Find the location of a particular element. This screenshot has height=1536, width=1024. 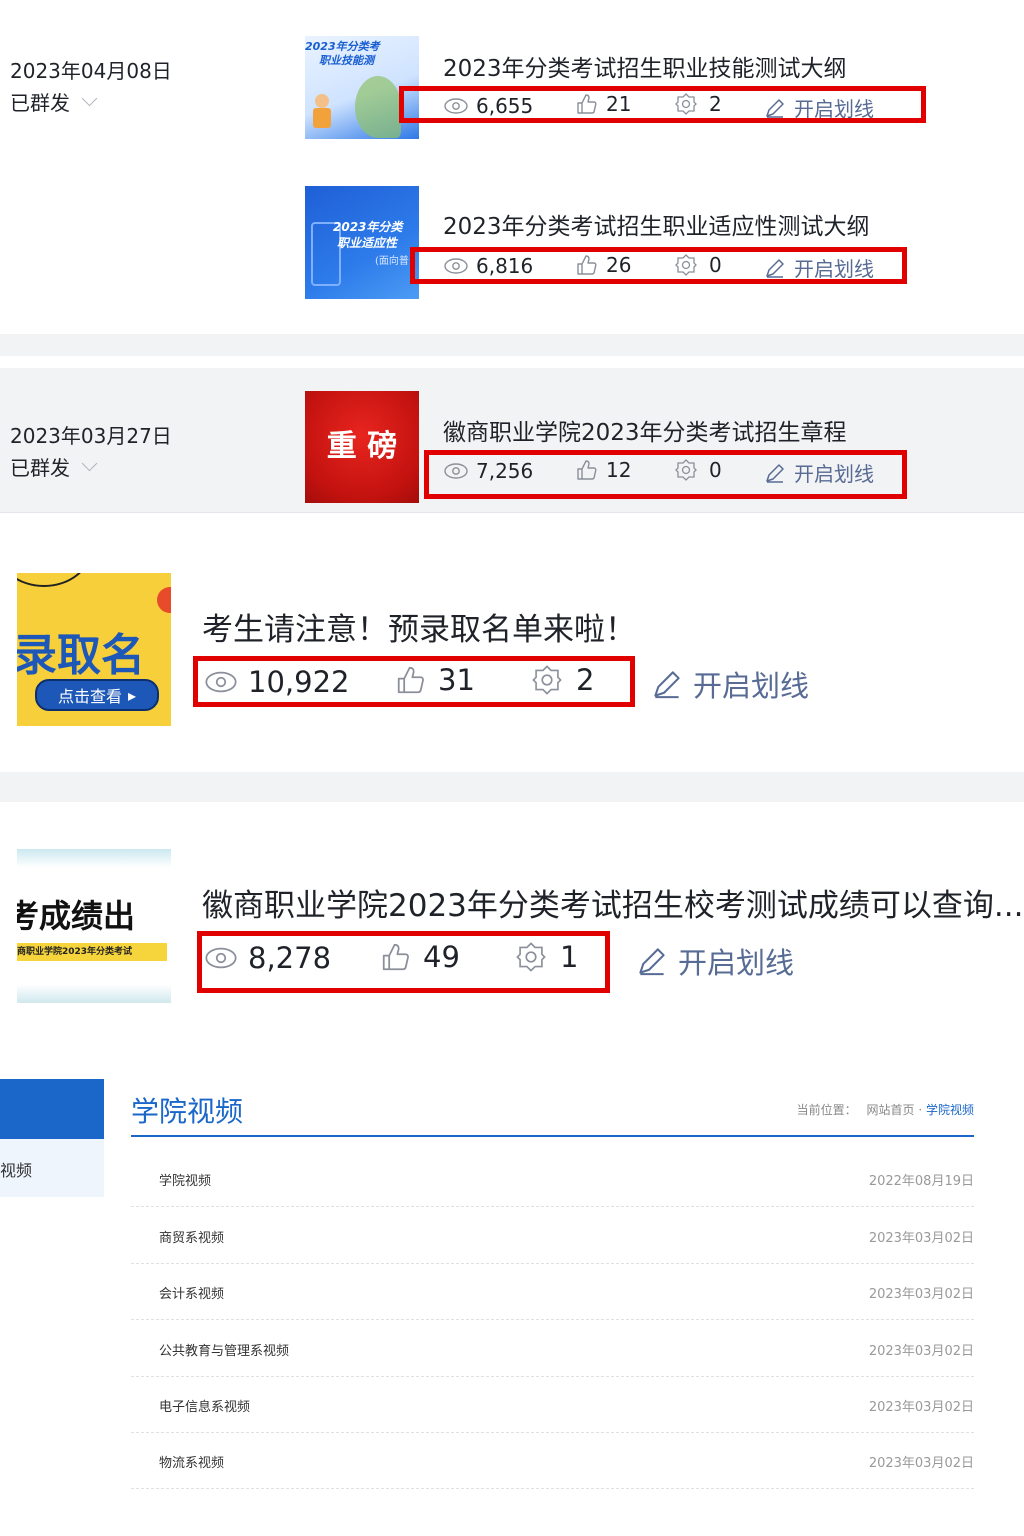

breadcrumb-home: 网站首页 is located at coordinates (890, 1110).